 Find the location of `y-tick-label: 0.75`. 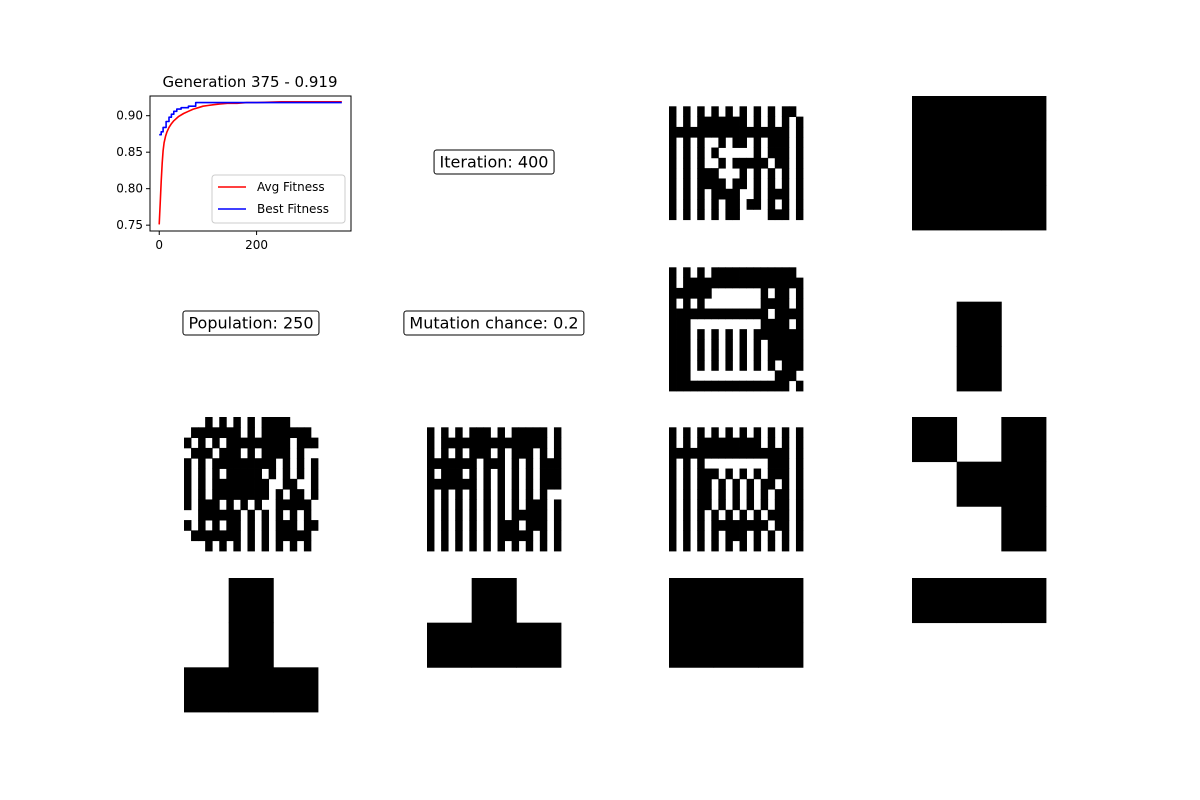

y-tick-label: 0.75 is located at coordinates (129, 225).